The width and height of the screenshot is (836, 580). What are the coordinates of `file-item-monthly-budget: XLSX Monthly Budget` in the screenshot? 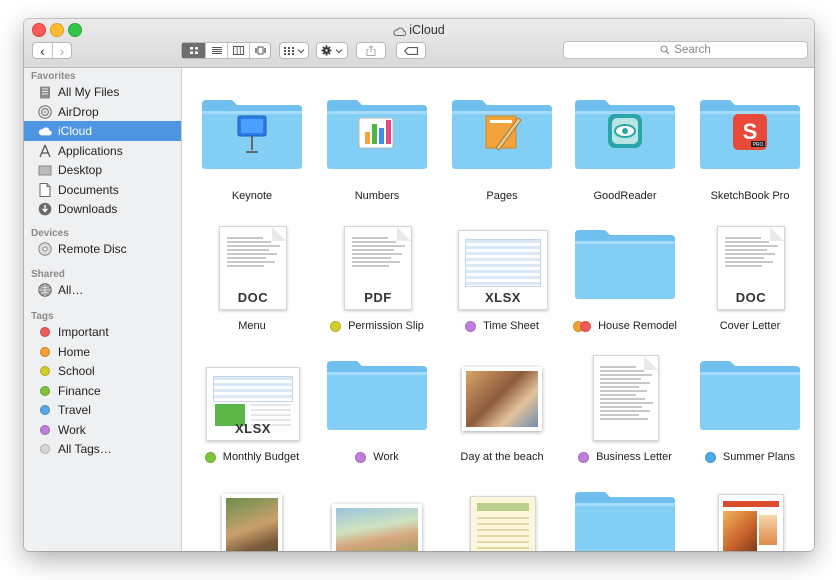 It's located at (252, 411).